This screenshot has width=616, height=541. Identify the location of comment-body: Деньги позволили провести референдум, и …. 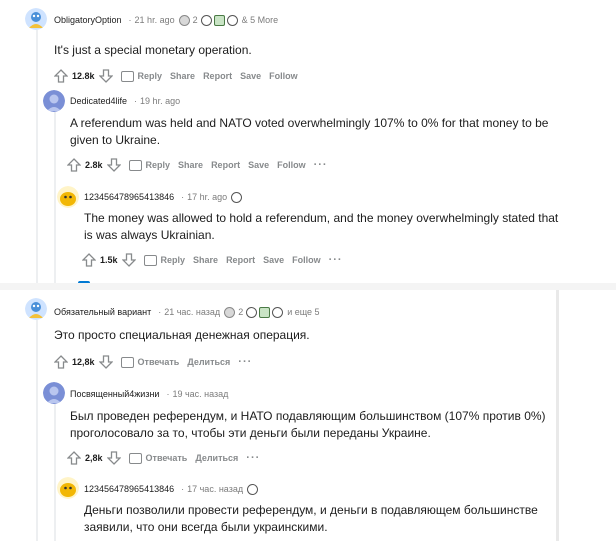
(319, 519).